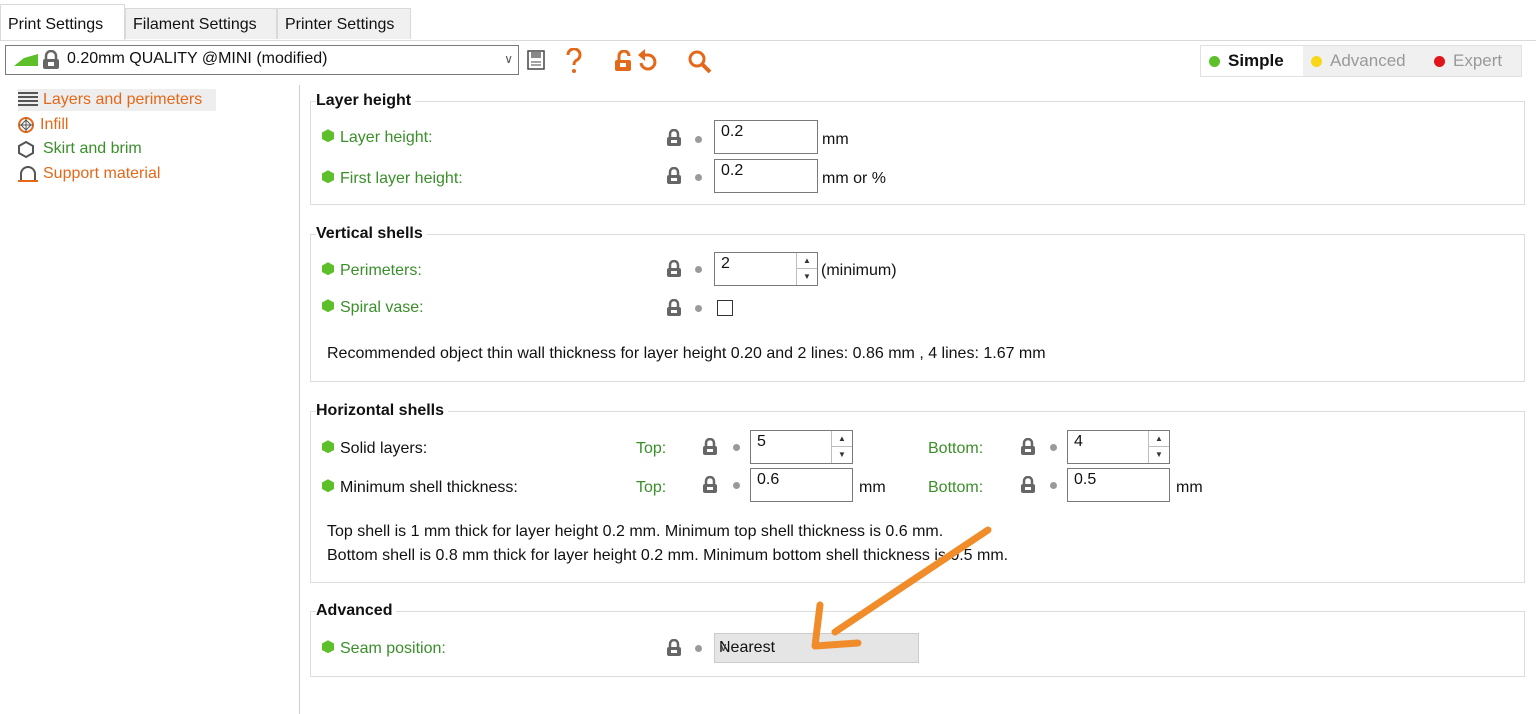 The width and height of the screenshot is (1536, 714). Describe the element at coordinates (766, 176) in the screenshot. I see `first-layer-height-input: 0.2` at that location.